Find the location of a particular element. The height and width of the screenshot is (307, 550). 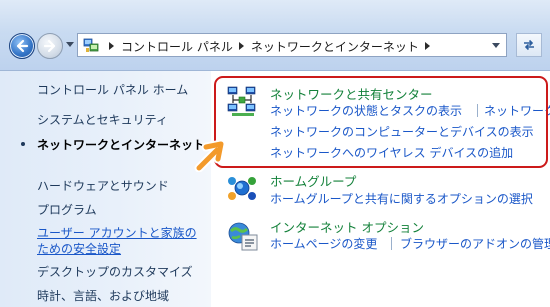

left-nav-programs: プログラム is located at coordinates (67, 209).